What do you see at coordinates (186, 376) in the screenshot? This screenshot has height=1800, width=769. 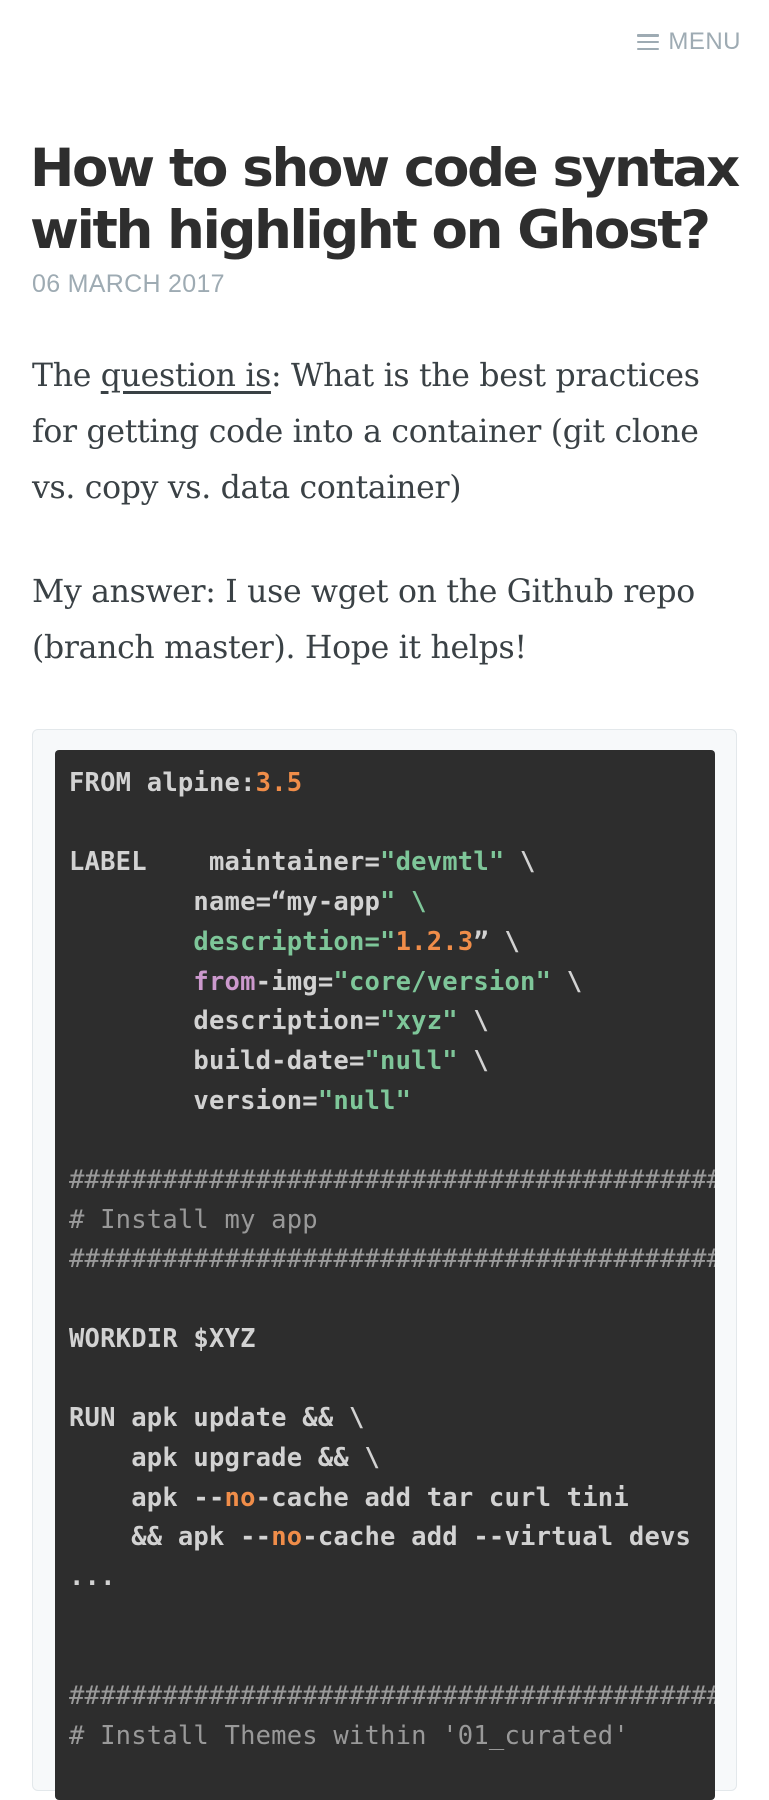 I see `question-link: question is` at bounding box center [186, 376].